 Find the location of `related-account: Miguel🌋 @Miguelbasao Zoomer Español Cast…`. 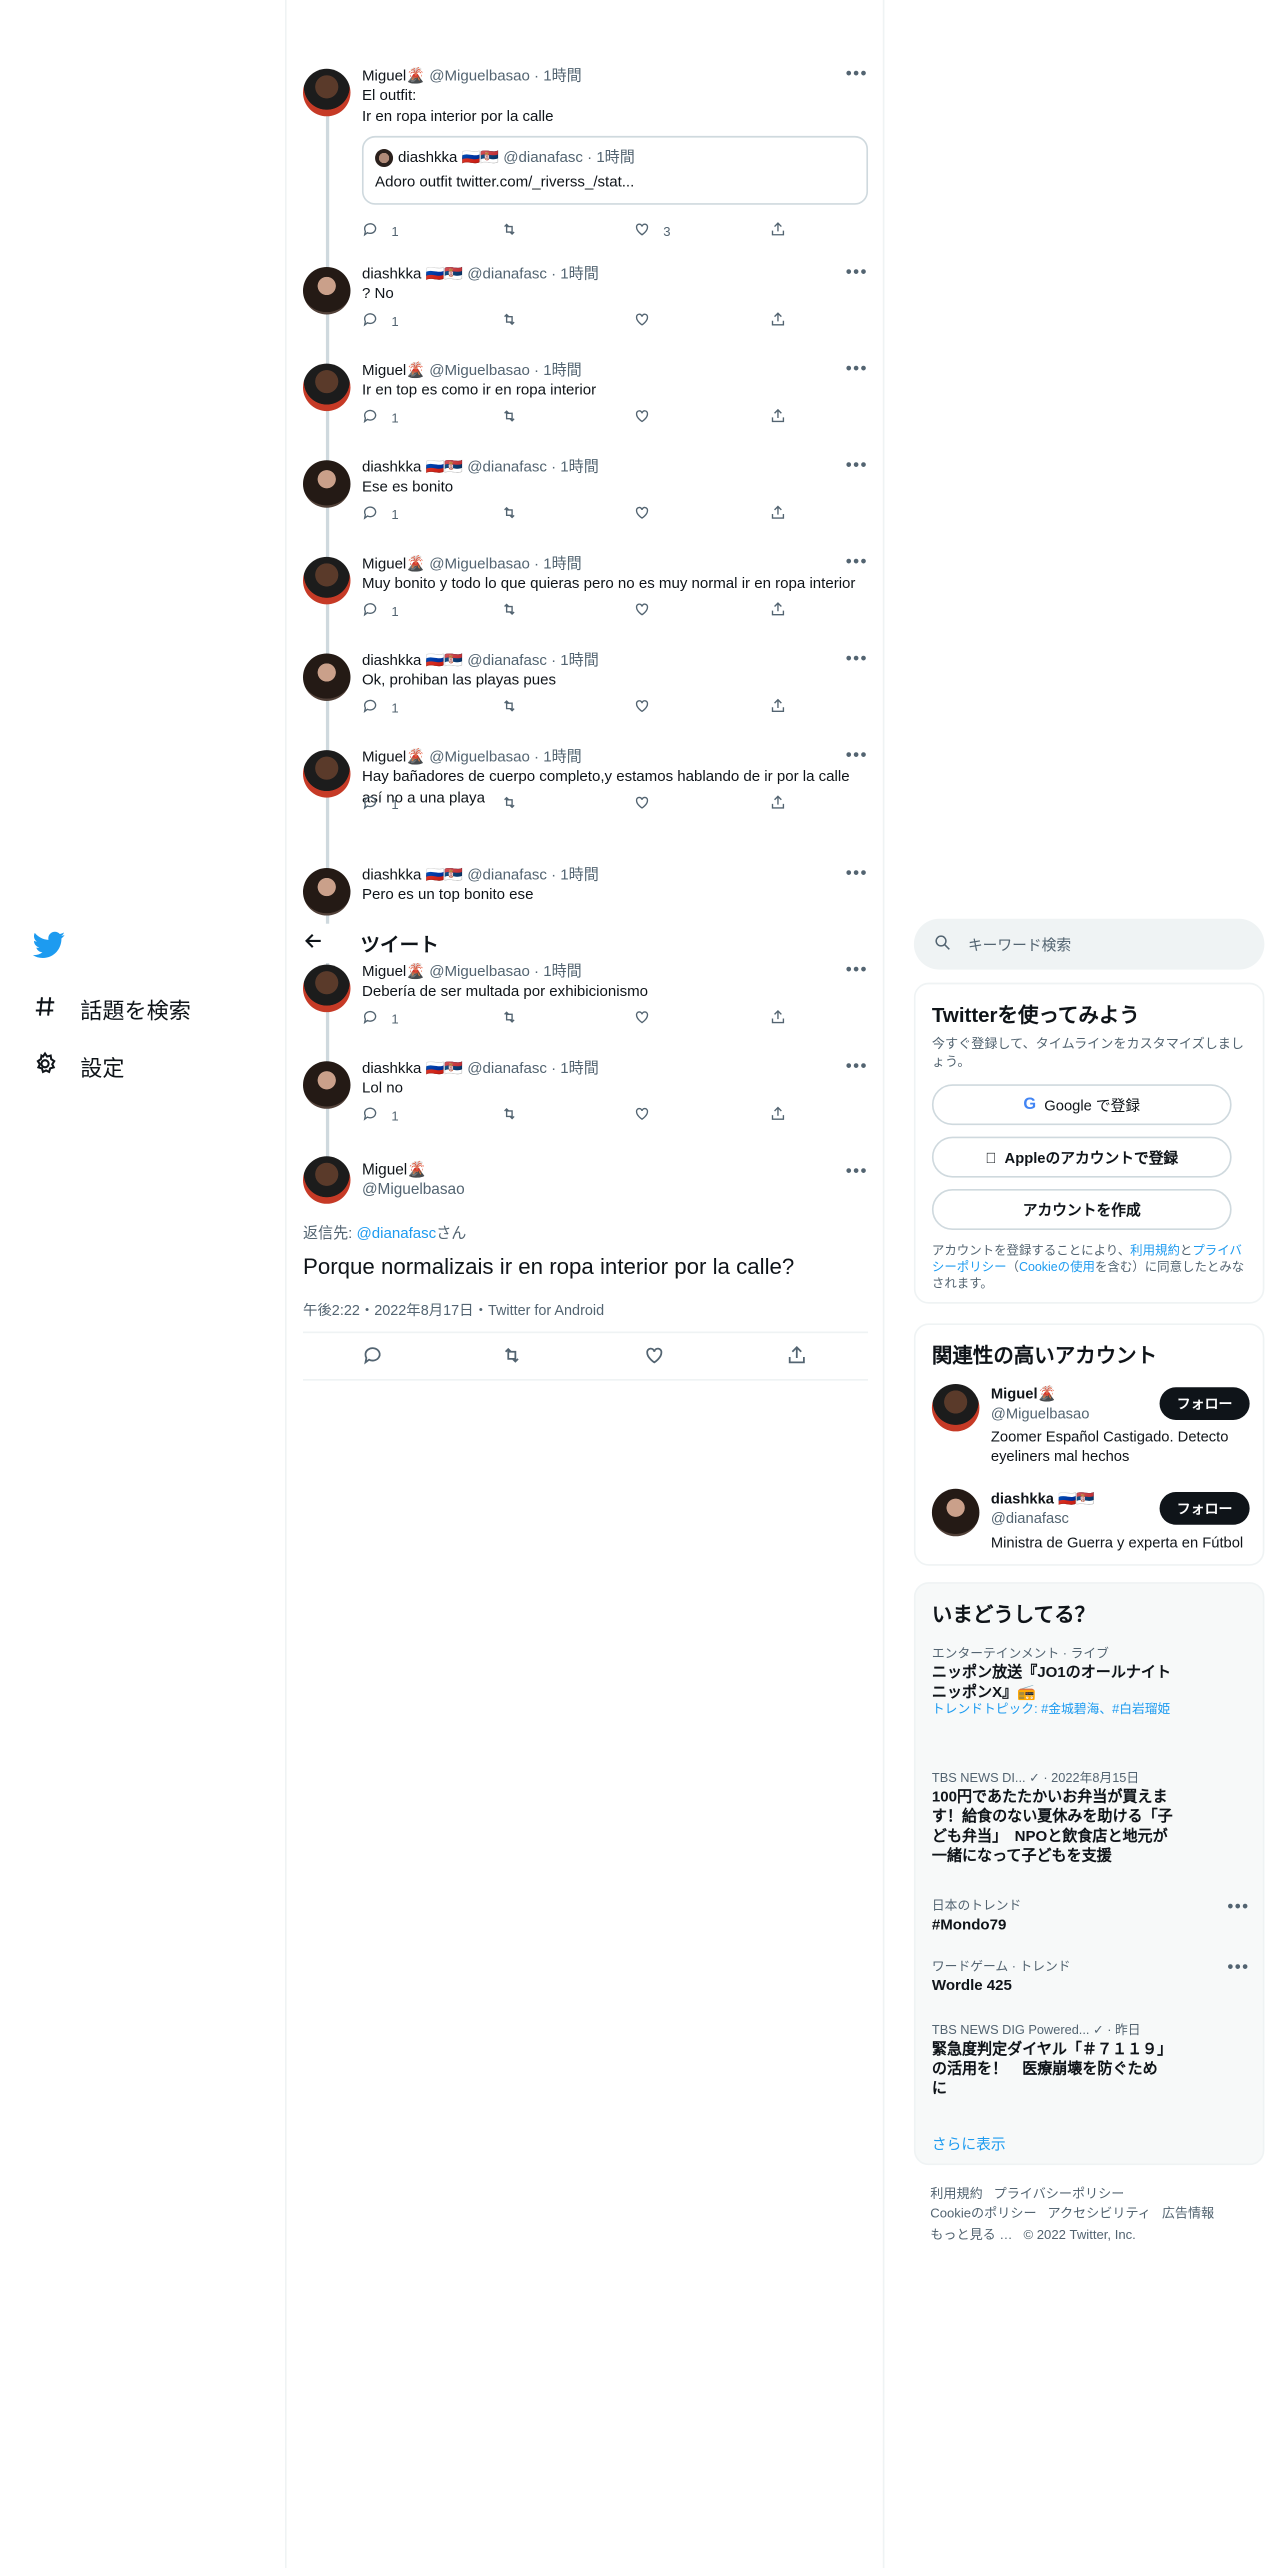

related-account: Miguel🌋 @Miguelbasao Zoomer Español Cast… is located at coordinates (1090, 1429).